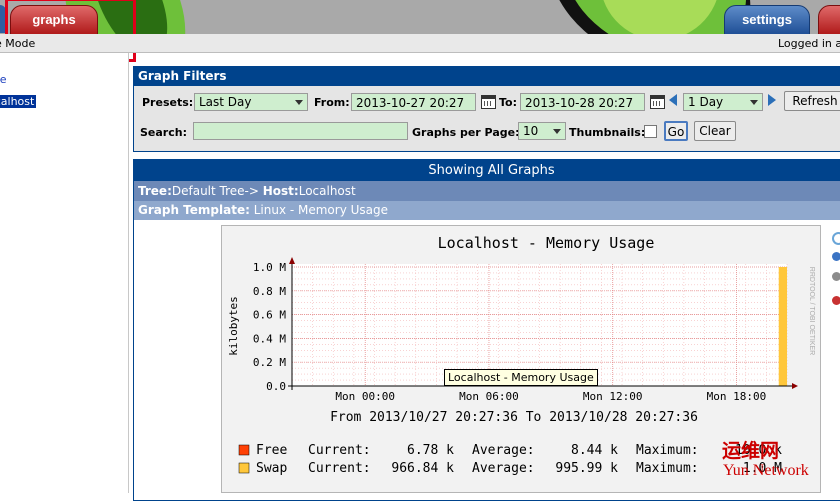  What do you see at coordinates (706, 102) in the screenshot?
I see `timespan-value: 1 Day` at bounding box center [706, 102].